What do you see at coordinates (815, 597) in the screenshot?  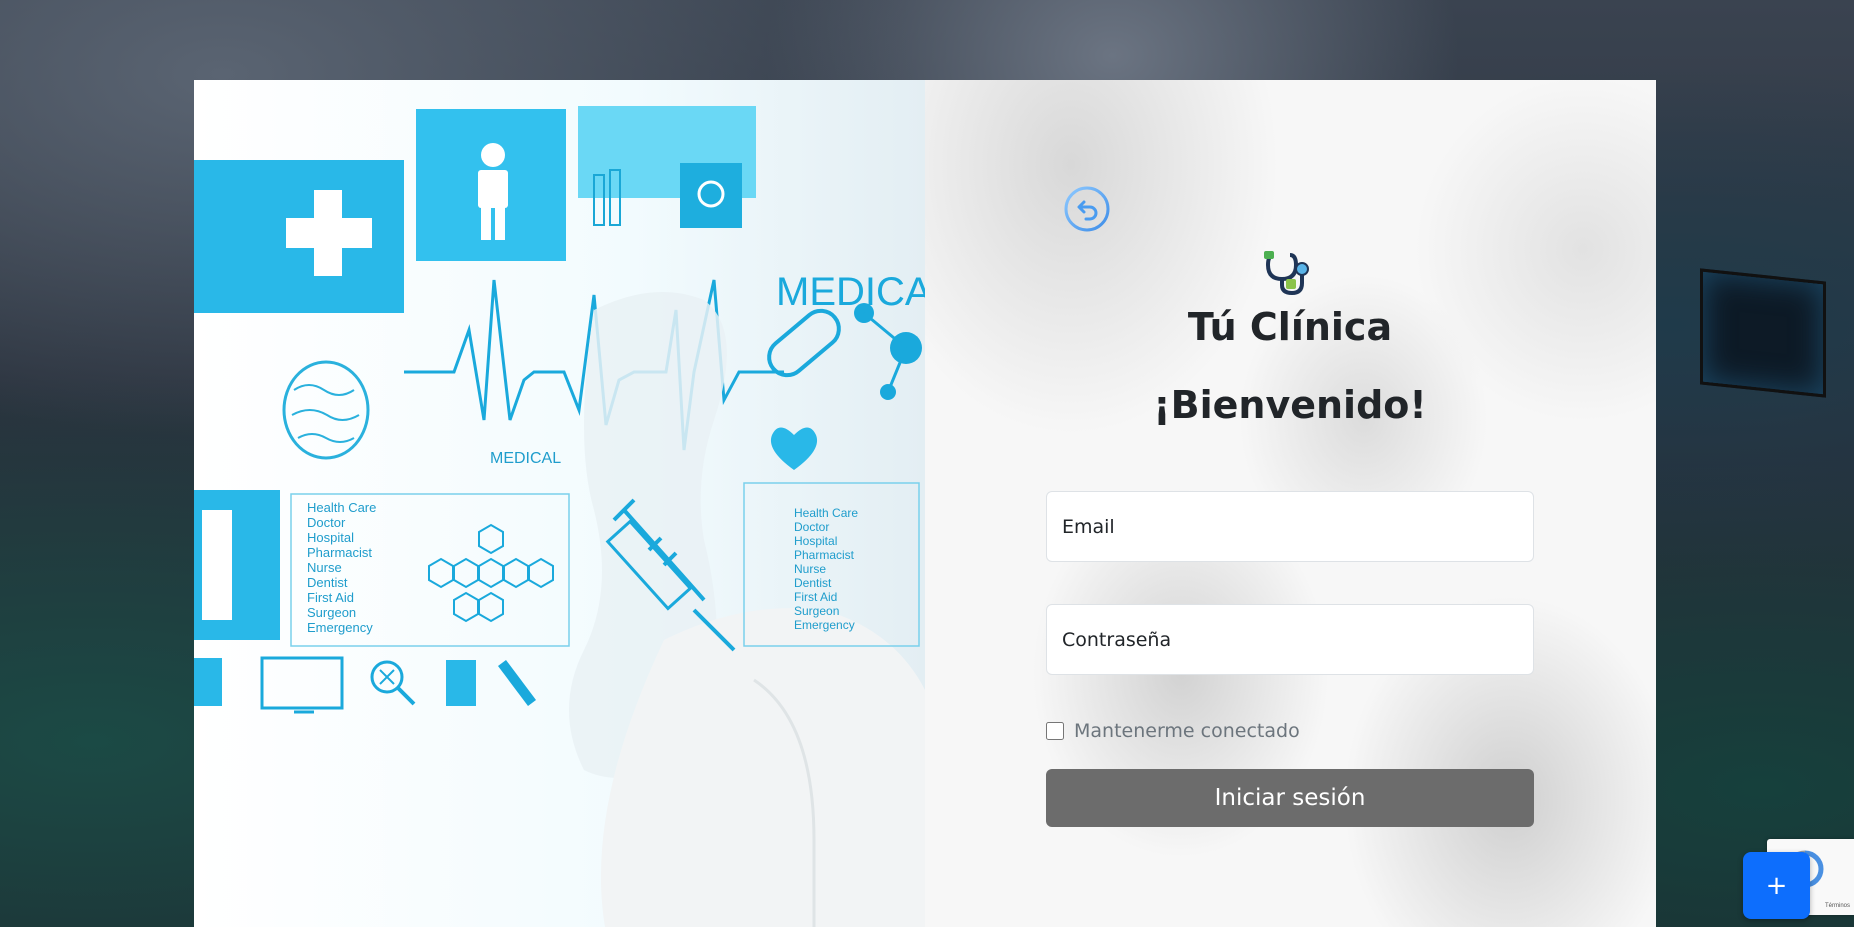 I see `hero-list-right-item: First Aid` at bounding box center [815, 597].